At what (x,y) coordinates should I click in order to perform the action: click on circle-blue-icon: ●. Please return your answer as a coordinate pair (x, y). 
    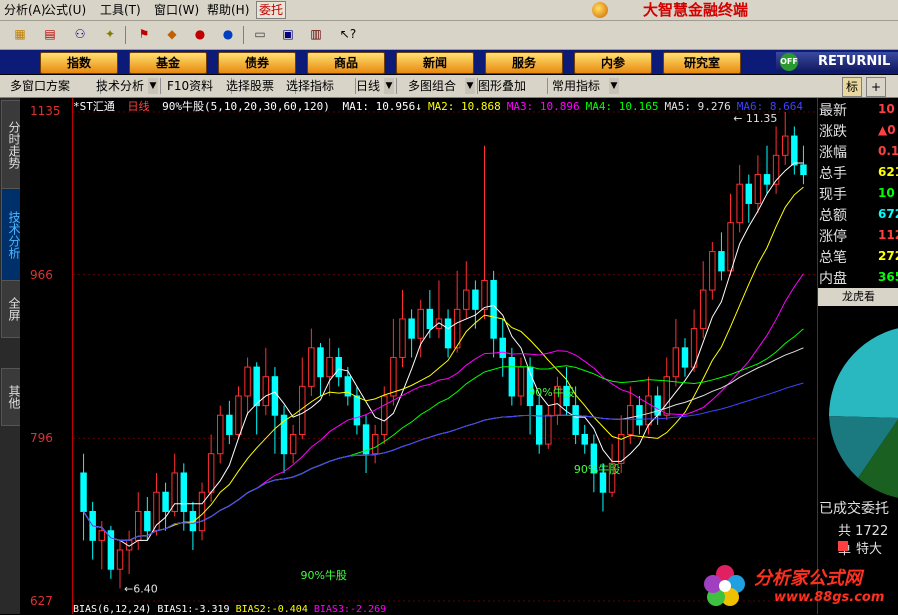
    Looking at the image, I should click on (228, 34).